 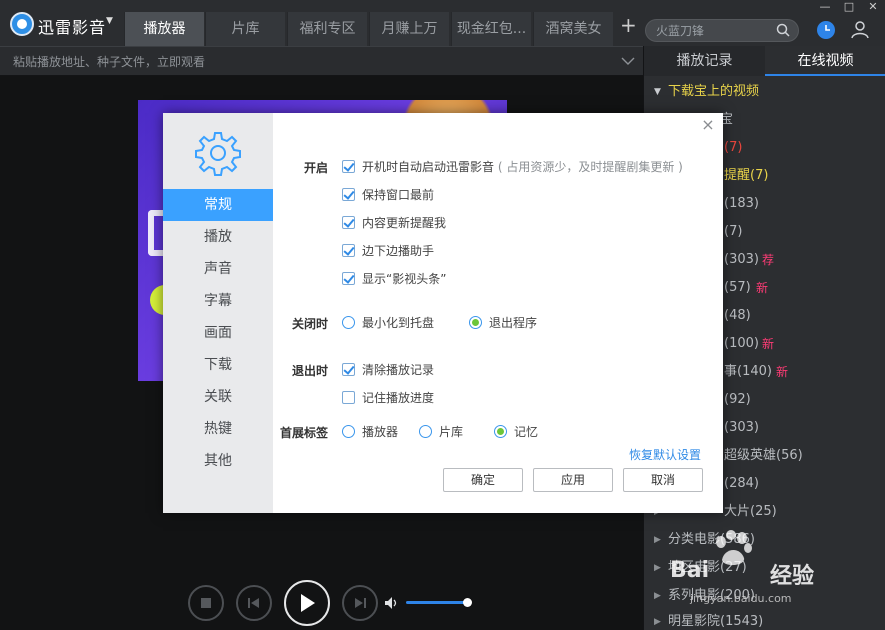 I want to click on app-title: 迅雷影音, so click(x=72, y=26).